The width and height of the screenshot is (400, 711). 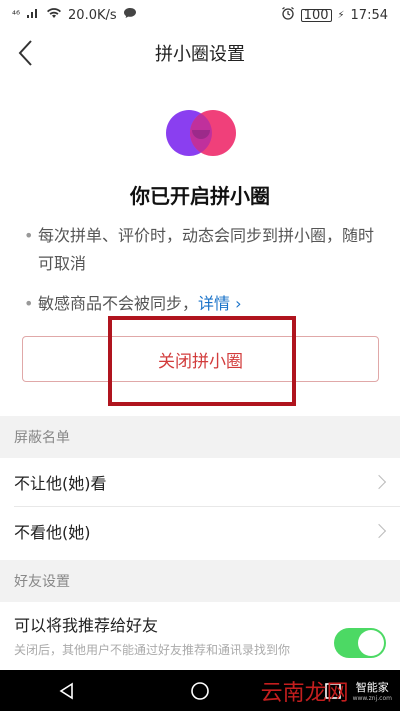 What do you see at coordinates (288, 15) in the screenshot?
I see `alarm-icon` at bounding box center [288, 15].